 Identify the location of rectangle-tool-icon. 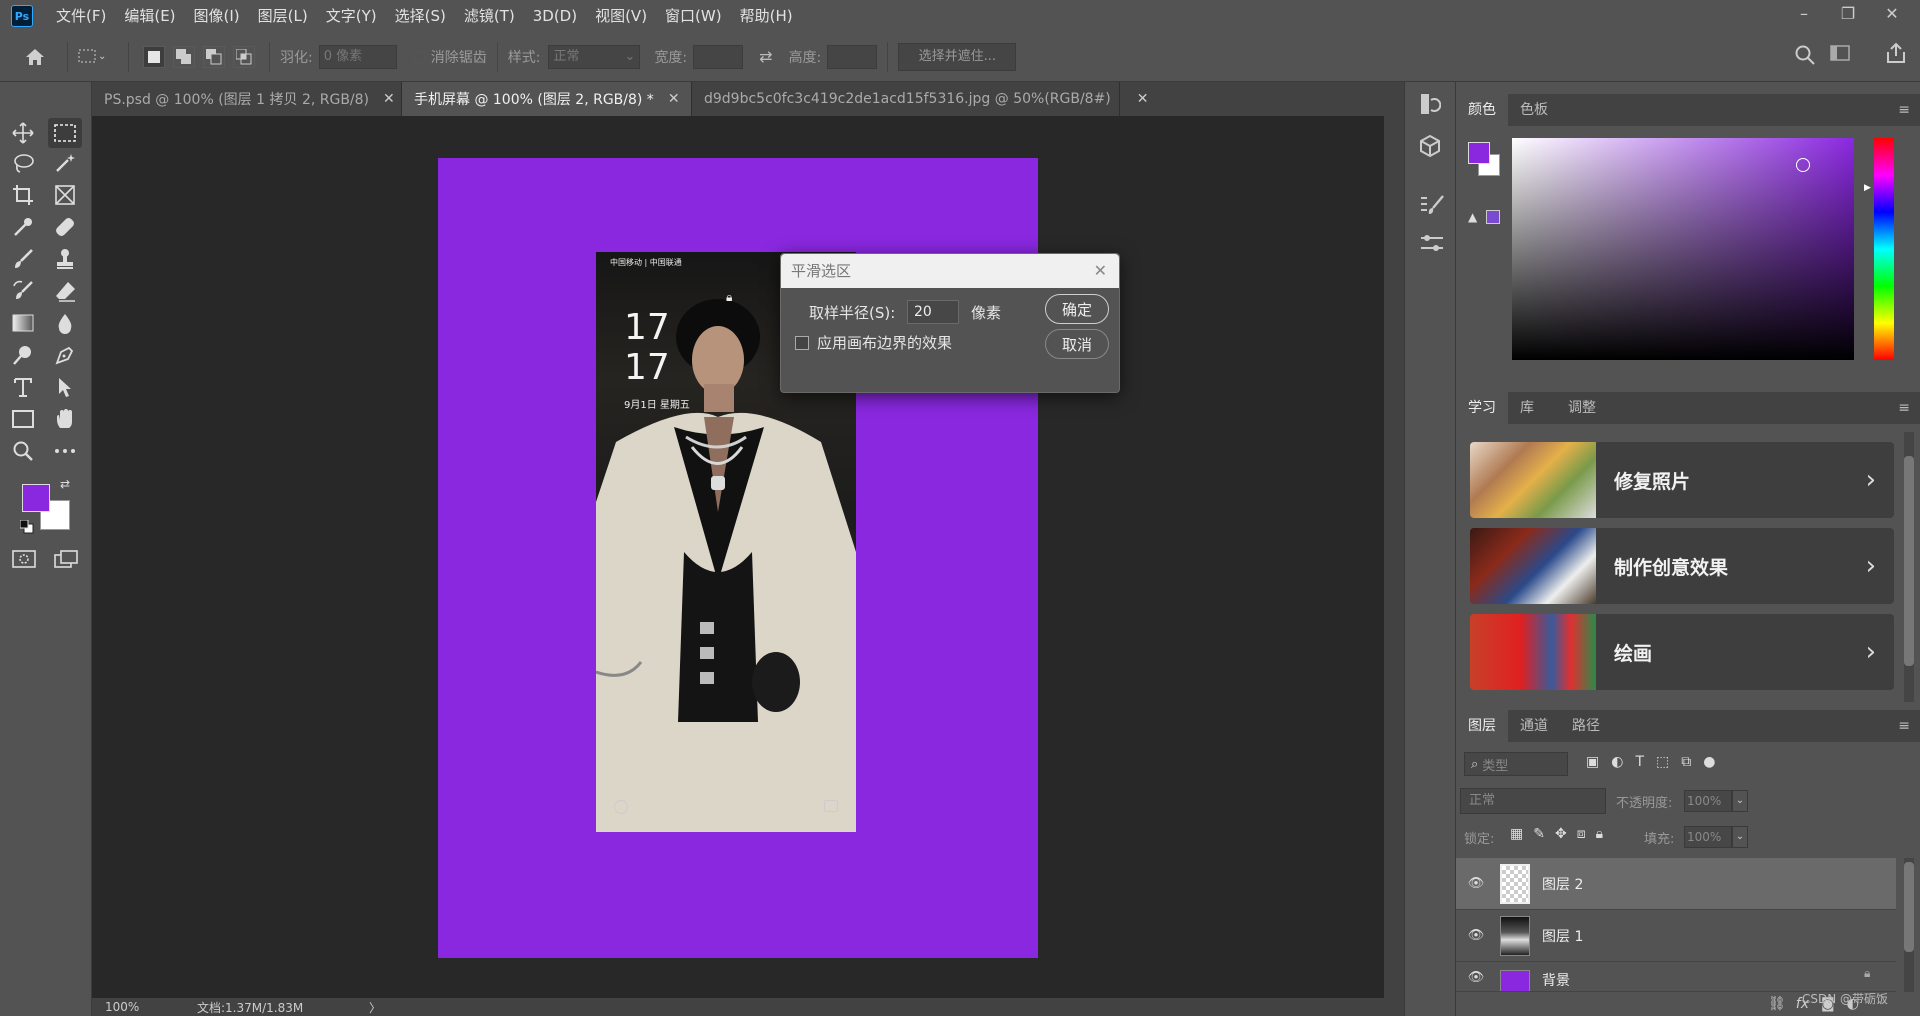
(23, 419).